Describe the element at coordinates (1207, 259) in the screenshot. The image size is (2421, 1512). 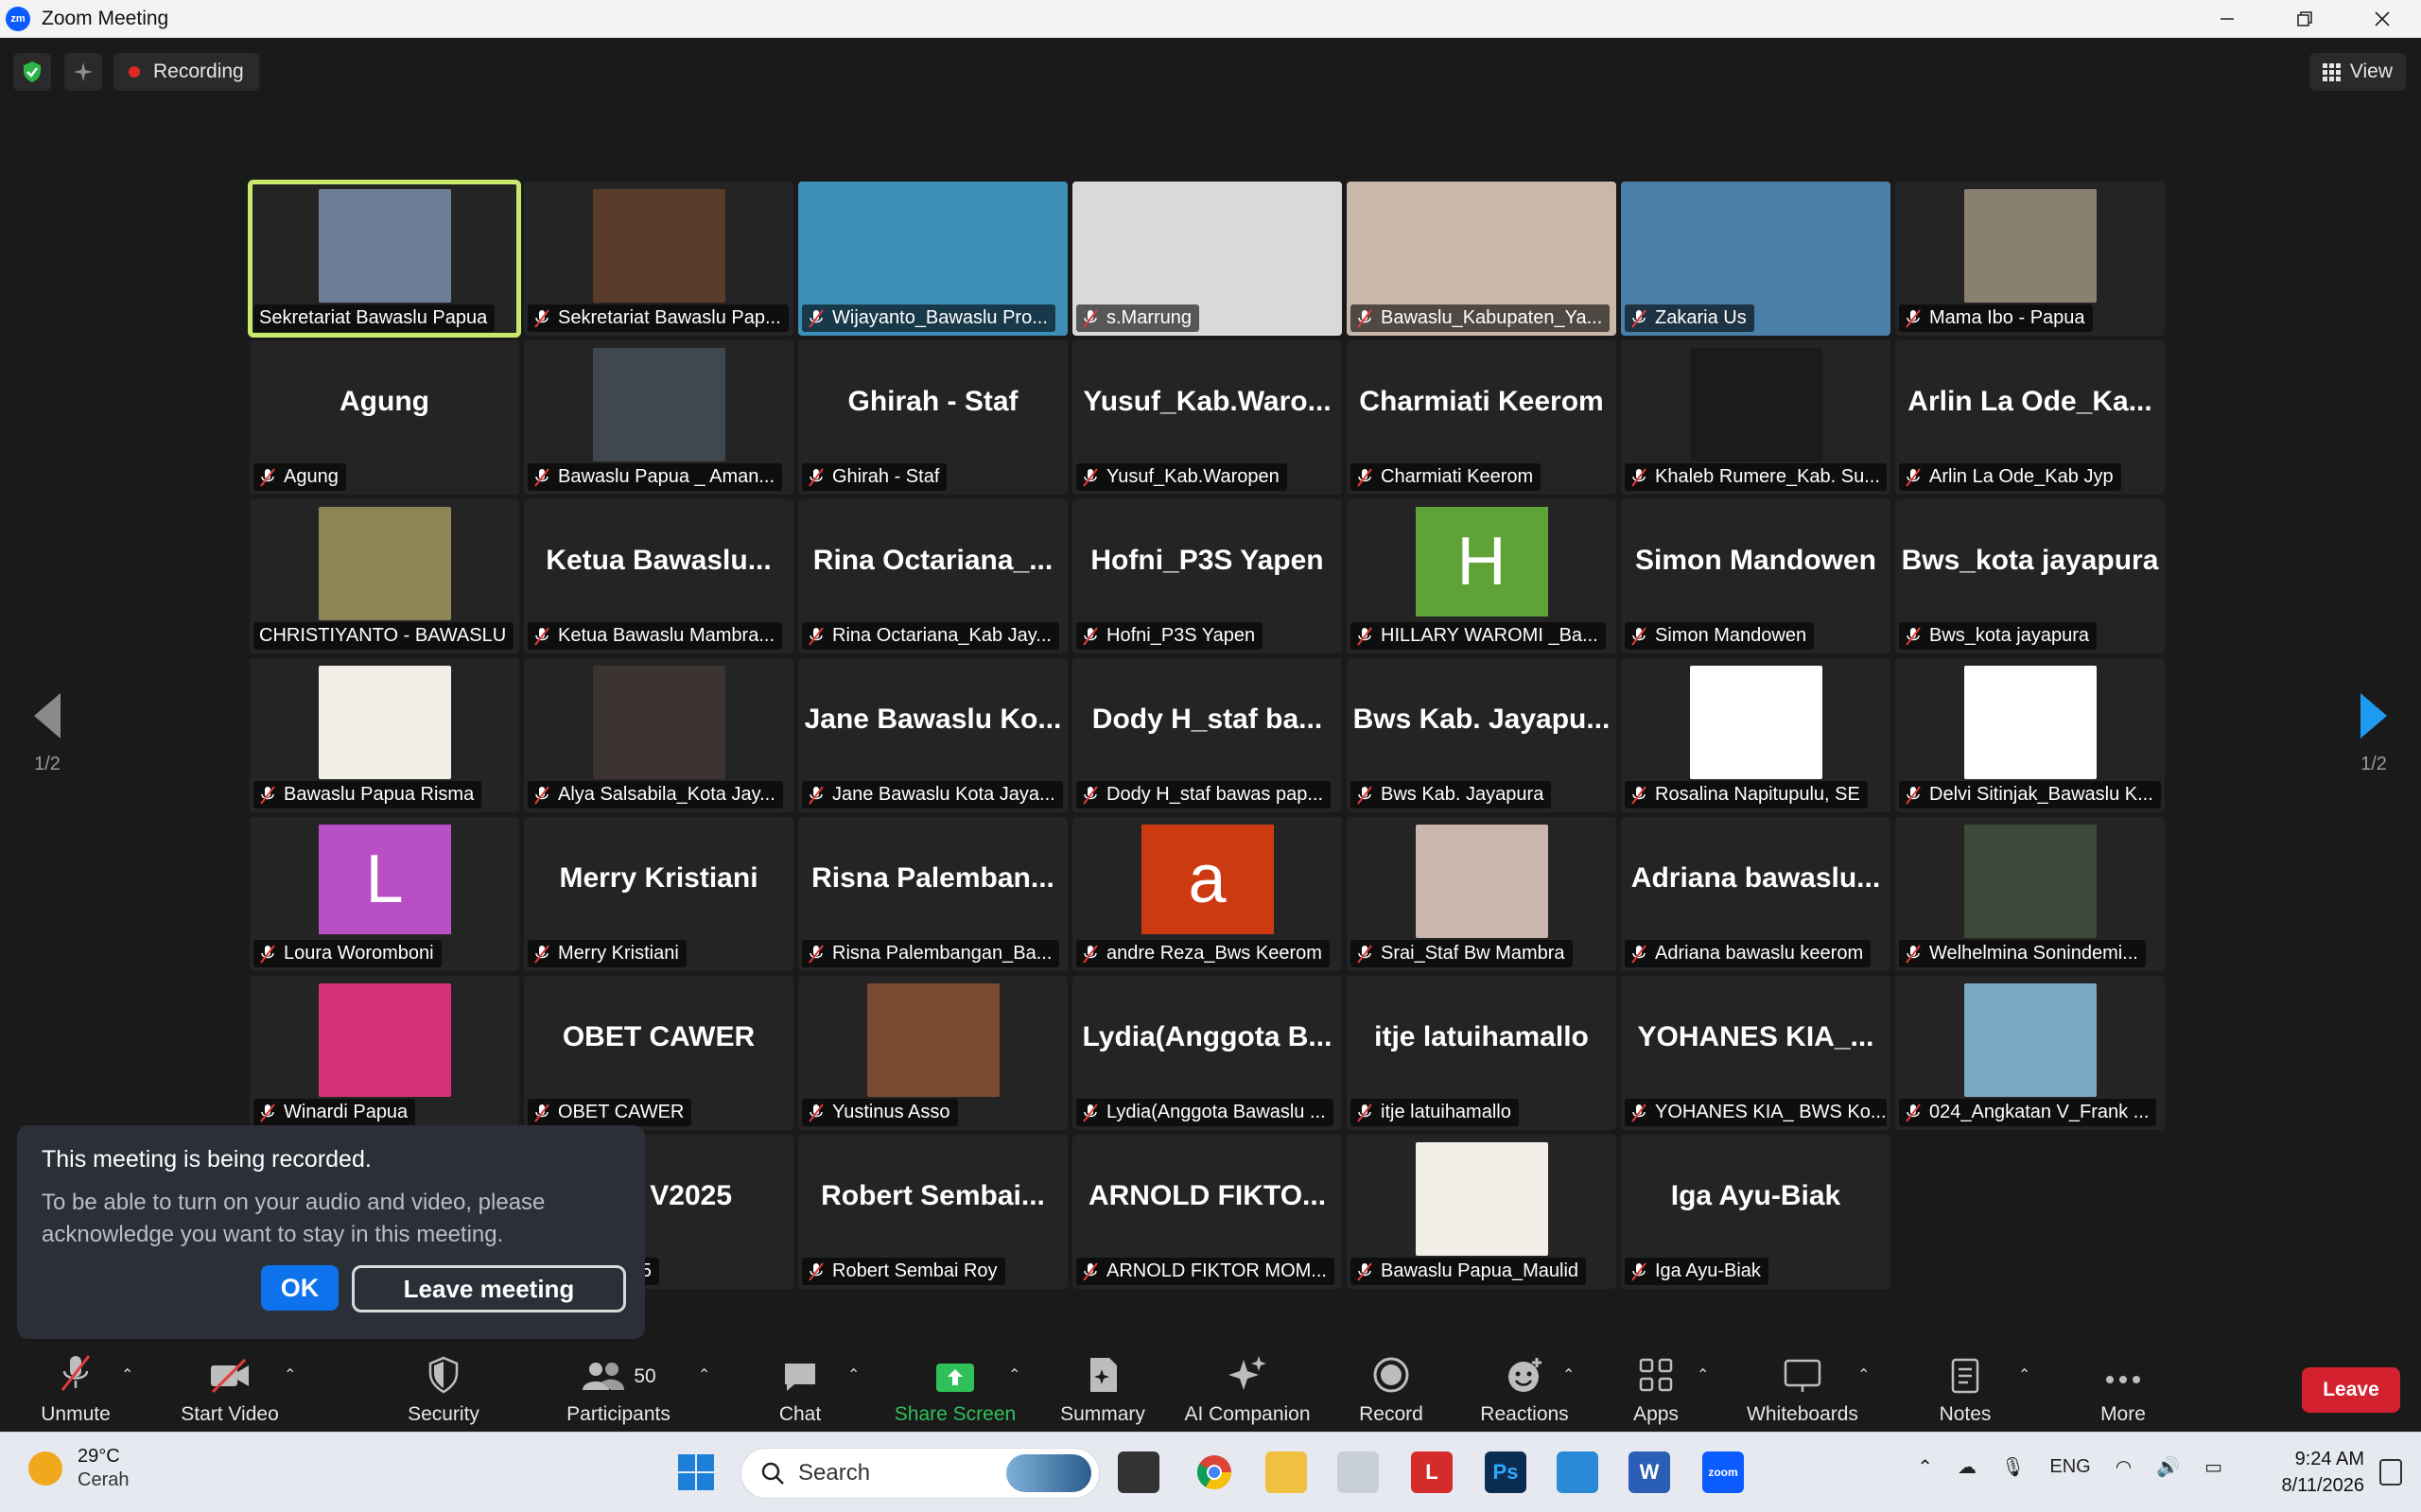
I see `participant-tile: s.Marrung` at that location.